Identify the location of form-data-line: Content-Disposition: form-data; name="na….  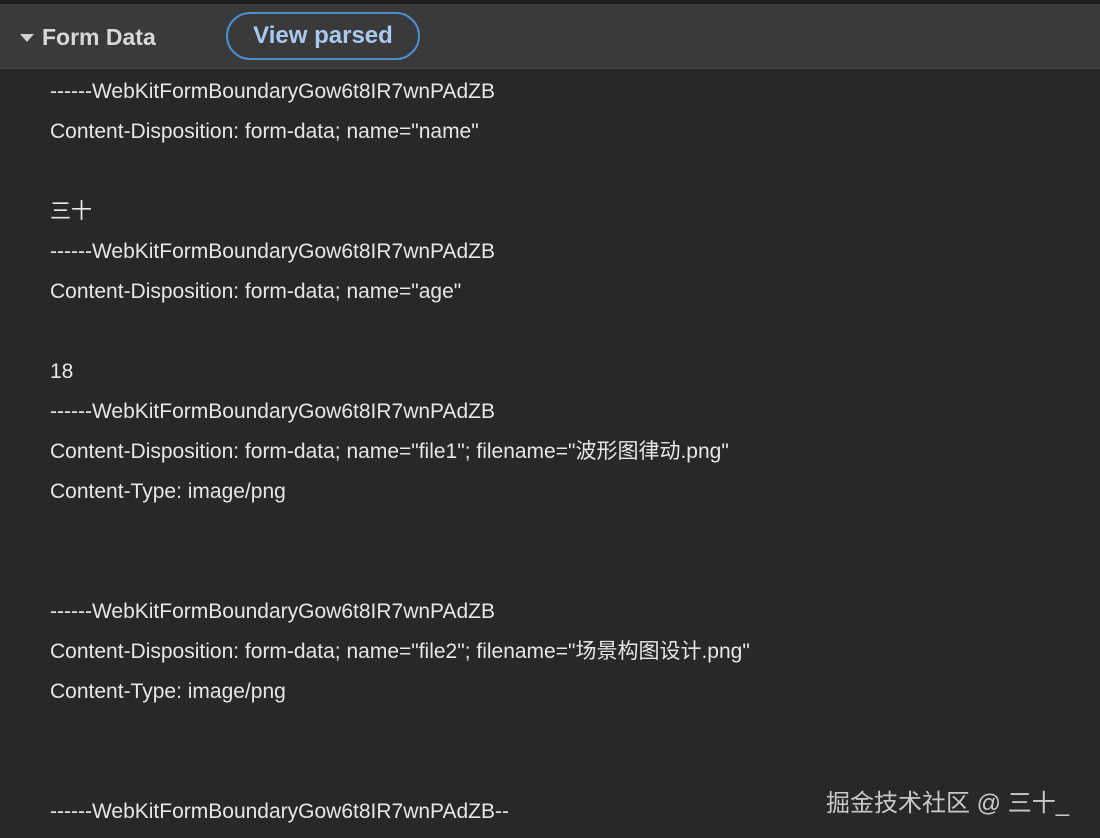
(264, 131).